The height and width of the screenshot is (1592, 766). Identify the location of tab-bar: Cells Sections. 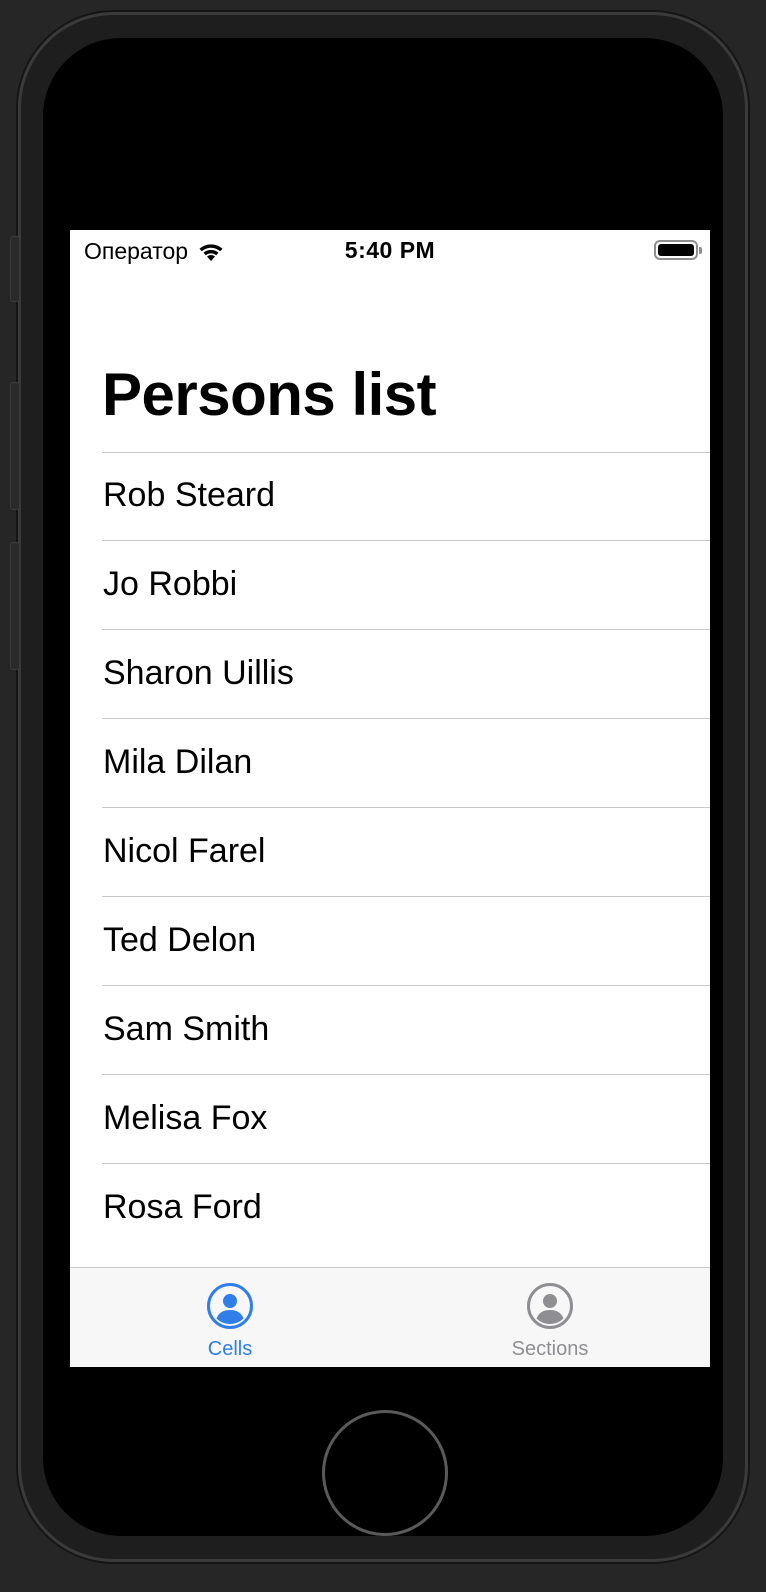
(390, 1317).